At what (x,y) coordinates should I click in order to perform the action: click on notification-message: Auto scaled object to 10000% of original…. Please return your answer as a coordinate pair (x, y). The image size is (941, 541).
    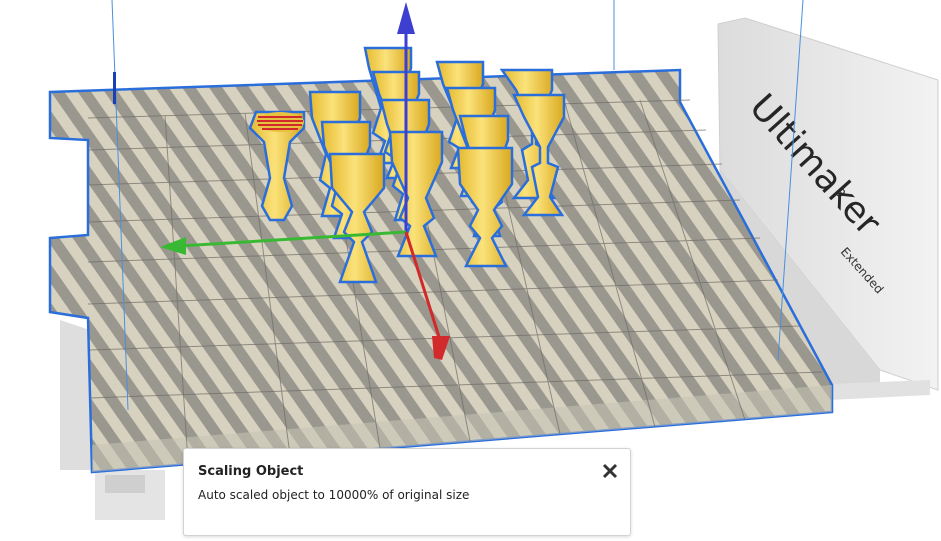
    Looking at the image, I should click on (334, 495).